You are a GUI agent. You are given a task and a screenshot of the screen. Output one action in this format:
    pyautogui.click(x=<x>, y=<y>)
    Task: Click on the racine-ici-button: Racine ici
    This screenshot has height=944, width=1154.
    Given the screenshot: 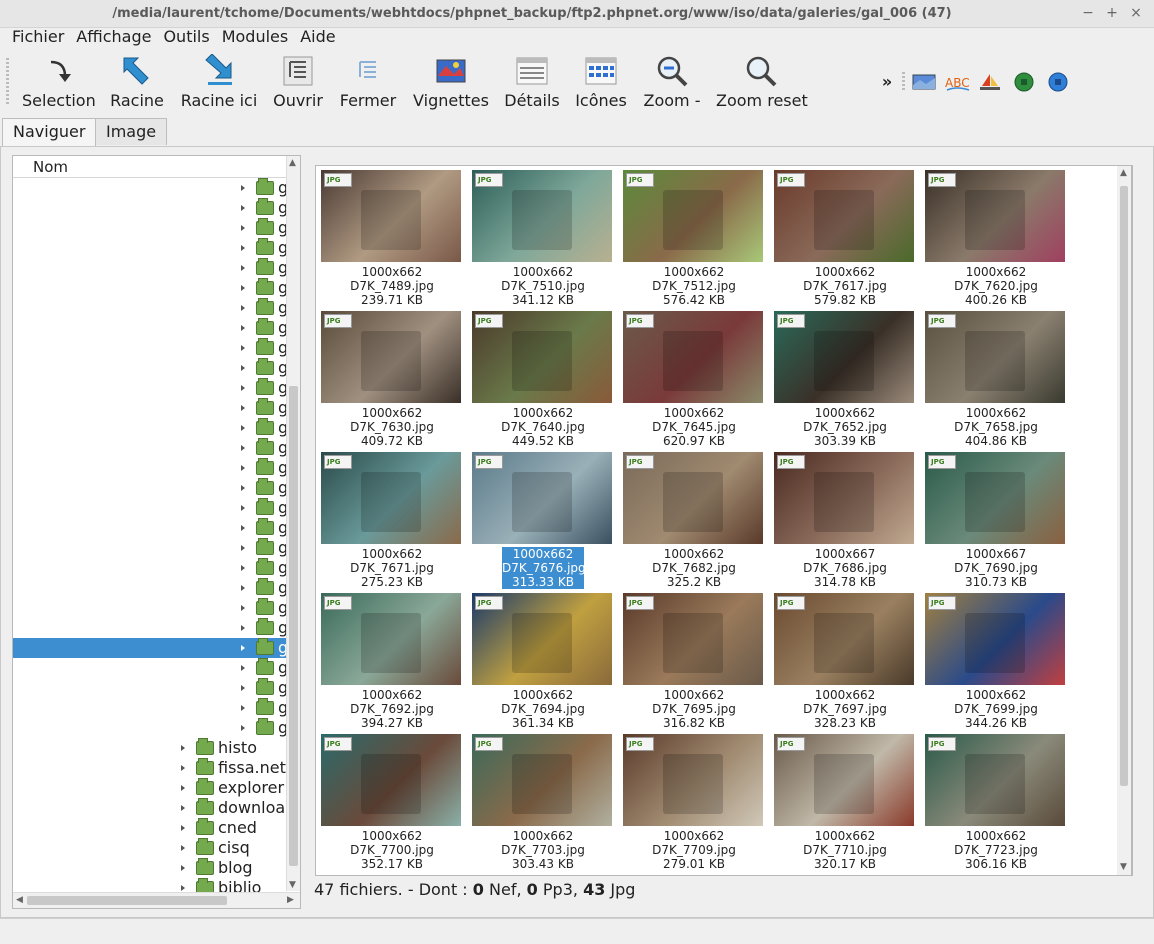 What is the action you would take?
    pyautogui.click(x=219, y=81)
    